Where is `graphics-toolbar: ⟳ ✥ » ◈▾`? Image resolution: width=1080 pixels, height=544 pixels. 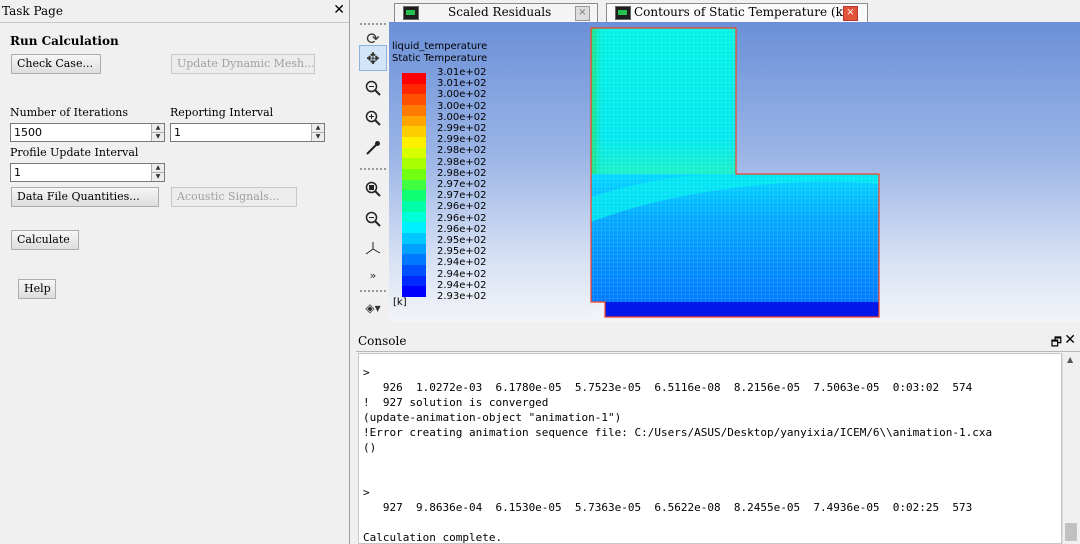
graphics-toolbar: ⟳ ✥ » ◈▾ is located at coordinates (372, 172).